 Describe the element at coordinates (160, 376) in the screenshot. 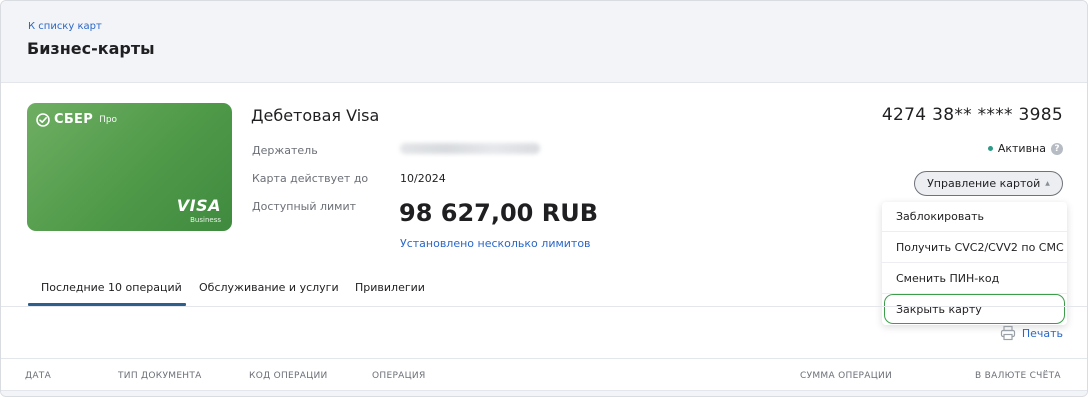

I see `column-header-doc-type: ТИП ДОКУМЕНТА` at that location.